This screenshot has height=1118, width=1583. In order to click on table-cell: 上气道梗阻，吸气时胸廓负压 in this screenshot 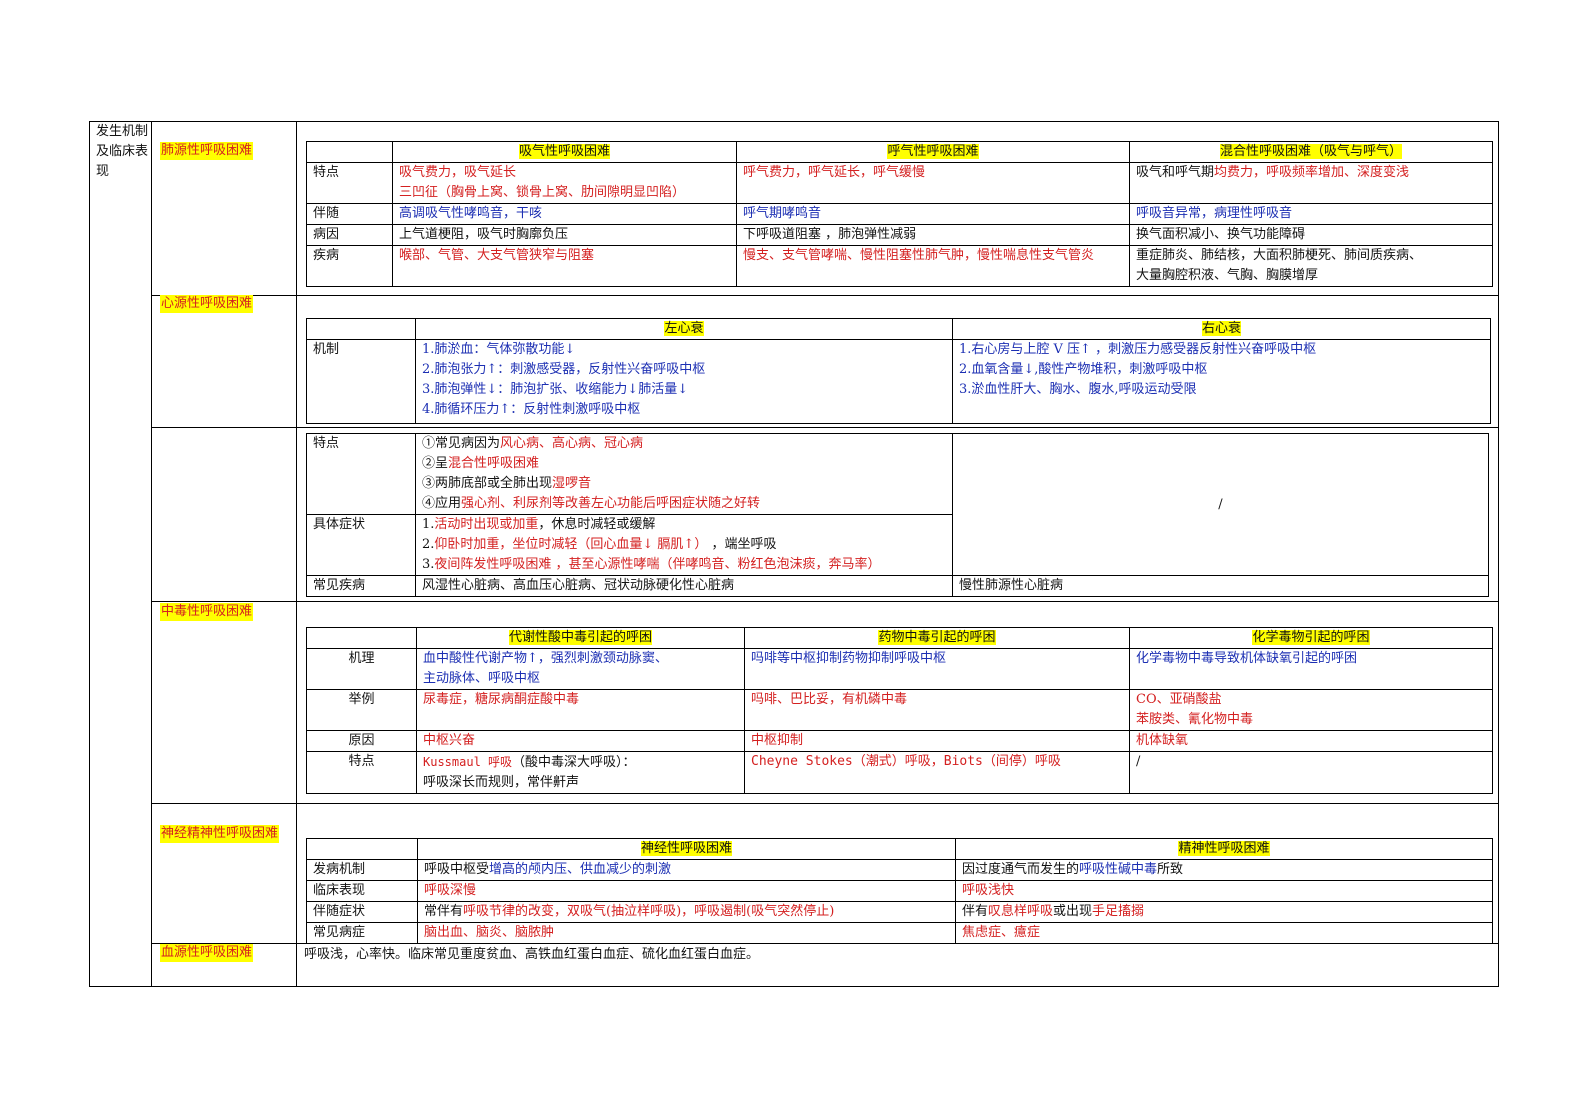, I will do `click(564, 235)`.